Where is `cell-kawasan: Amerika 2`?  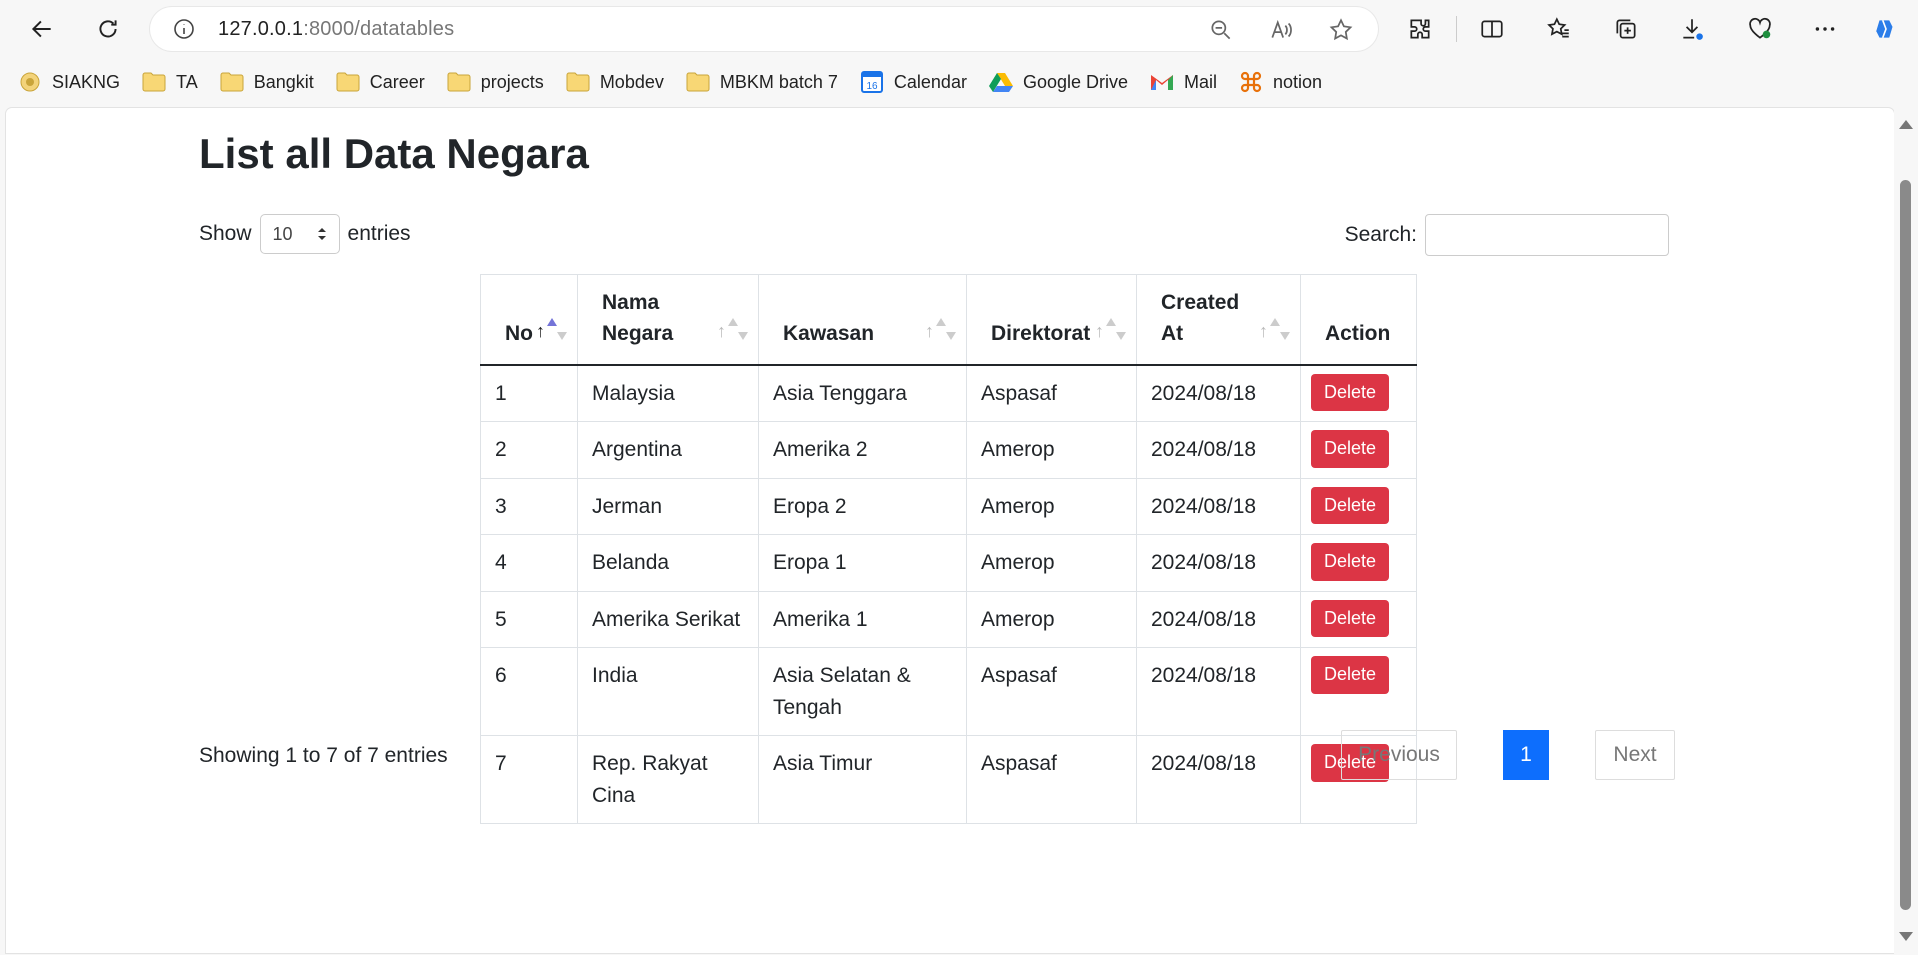
cell-kawasan: Amerika 2 is located at coordinates (862, 450).